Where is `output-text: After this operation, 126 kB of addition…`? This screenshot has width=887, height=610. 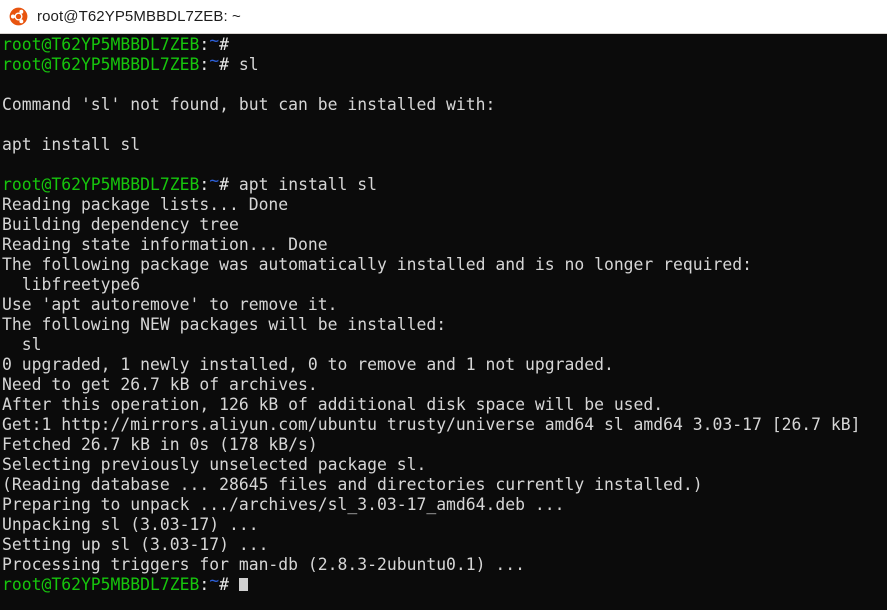 output-text: After this operation, 126 kB of addition… is located at coordinates (333, 404).